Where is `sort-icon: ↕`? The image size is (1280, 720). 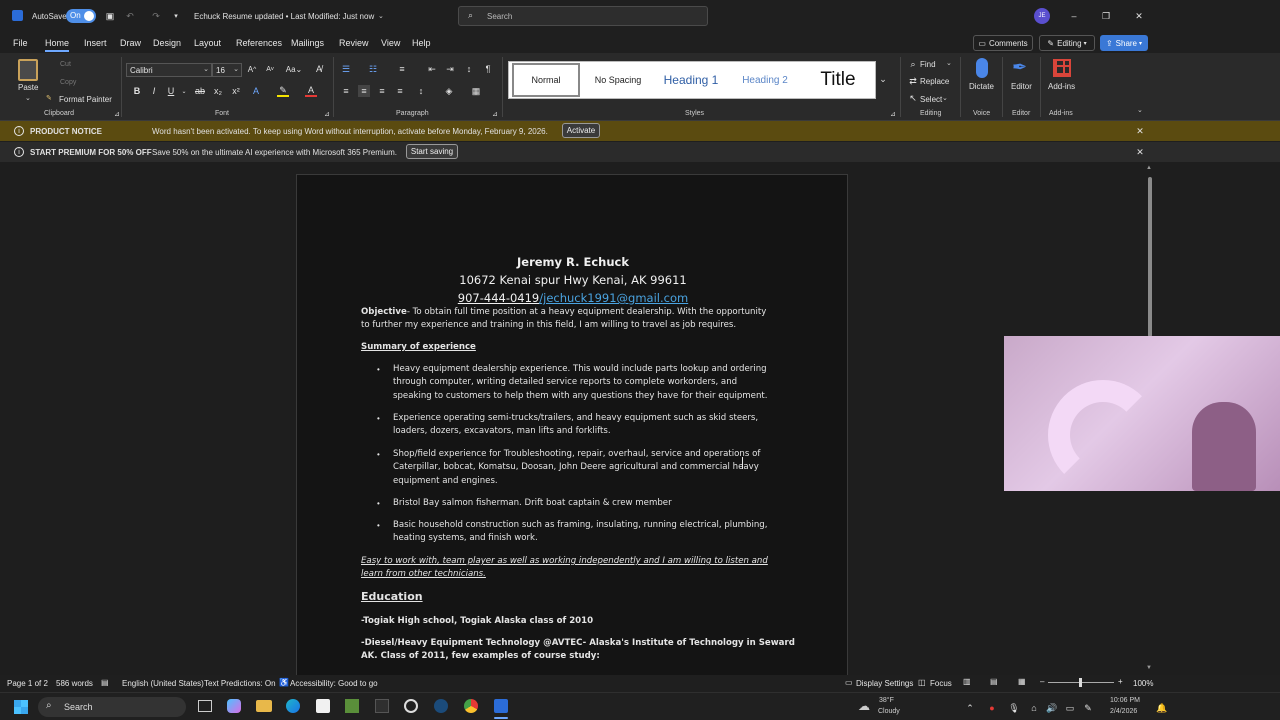
sort-icon: ↕ is located at coordinates (469, 69).